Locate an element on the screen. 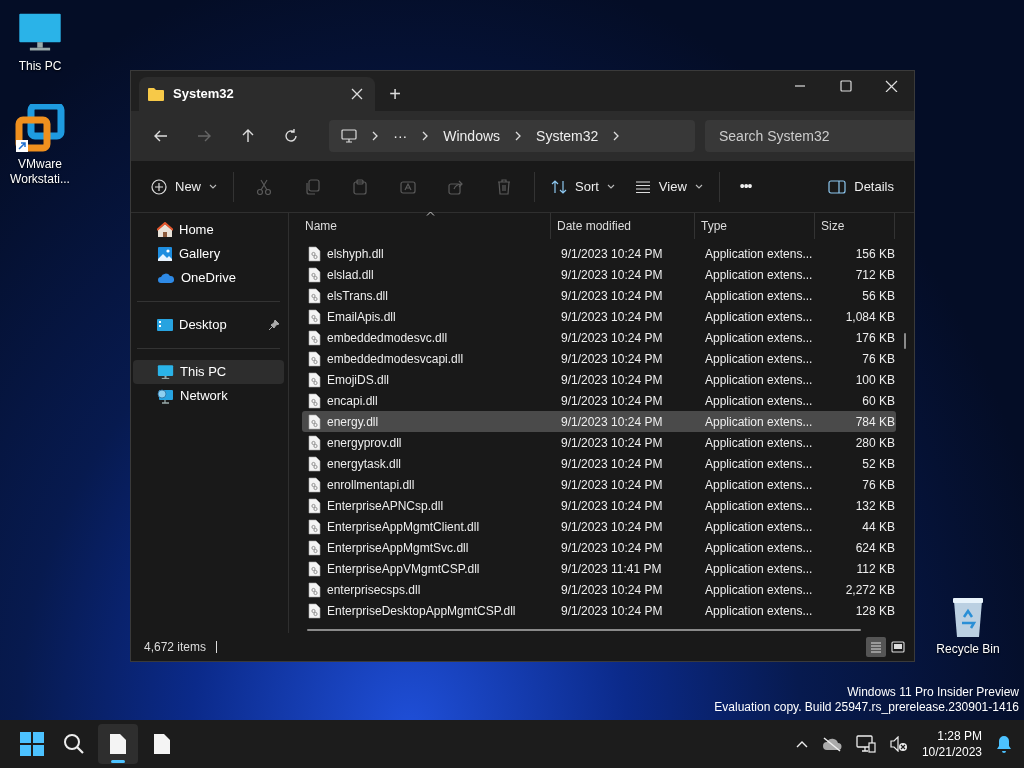  file-name: elsTrans.dll is located at coordinates (357, 296).